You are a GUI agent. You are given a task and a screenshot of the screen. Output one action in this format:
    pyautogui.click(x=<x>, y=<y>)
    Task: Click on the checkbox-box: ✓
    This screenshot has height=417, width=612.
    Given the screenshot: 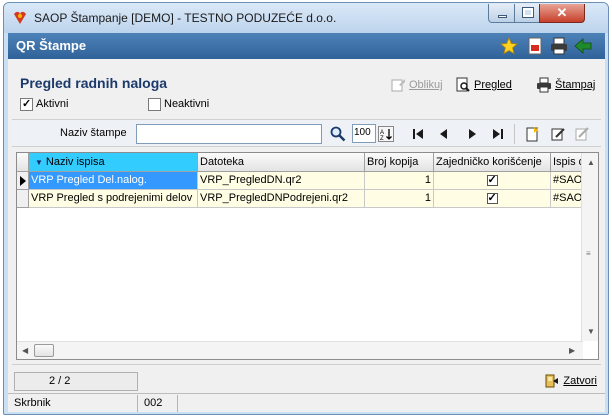 What is the action you would take?
    pyautogui.click(x=26, y=104)
    